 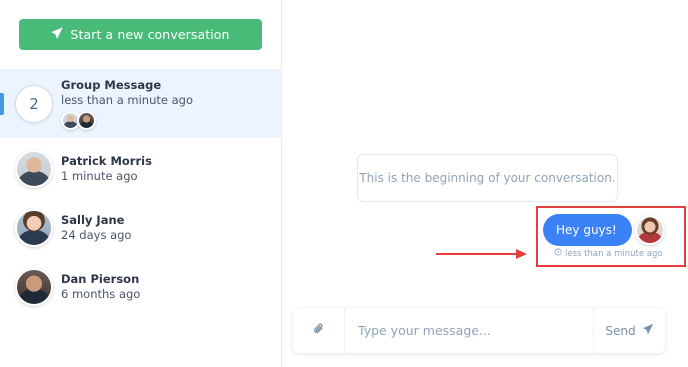 I want to click on conversation-time: 1 minute ago, so click(x=99, y=175).